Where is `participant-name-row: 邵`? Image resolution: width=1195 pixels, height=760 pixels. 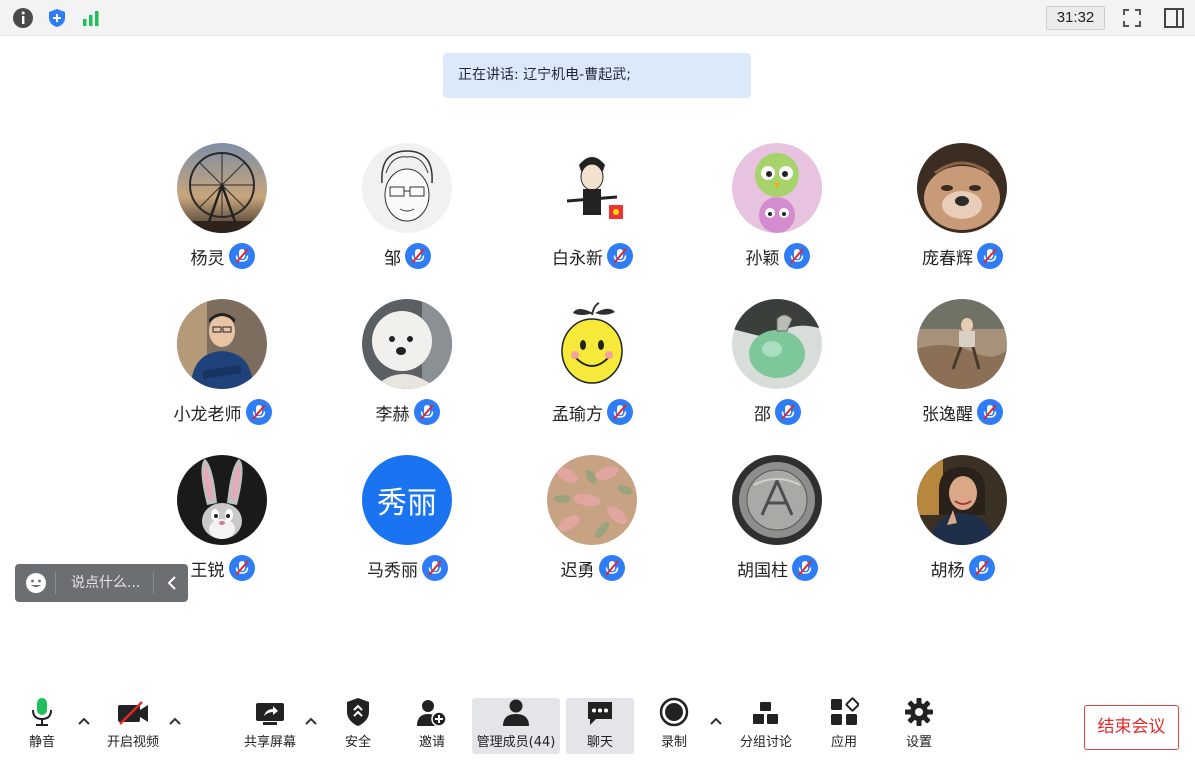
participant-name-row: 邵 is located at coordinates (777, 412).